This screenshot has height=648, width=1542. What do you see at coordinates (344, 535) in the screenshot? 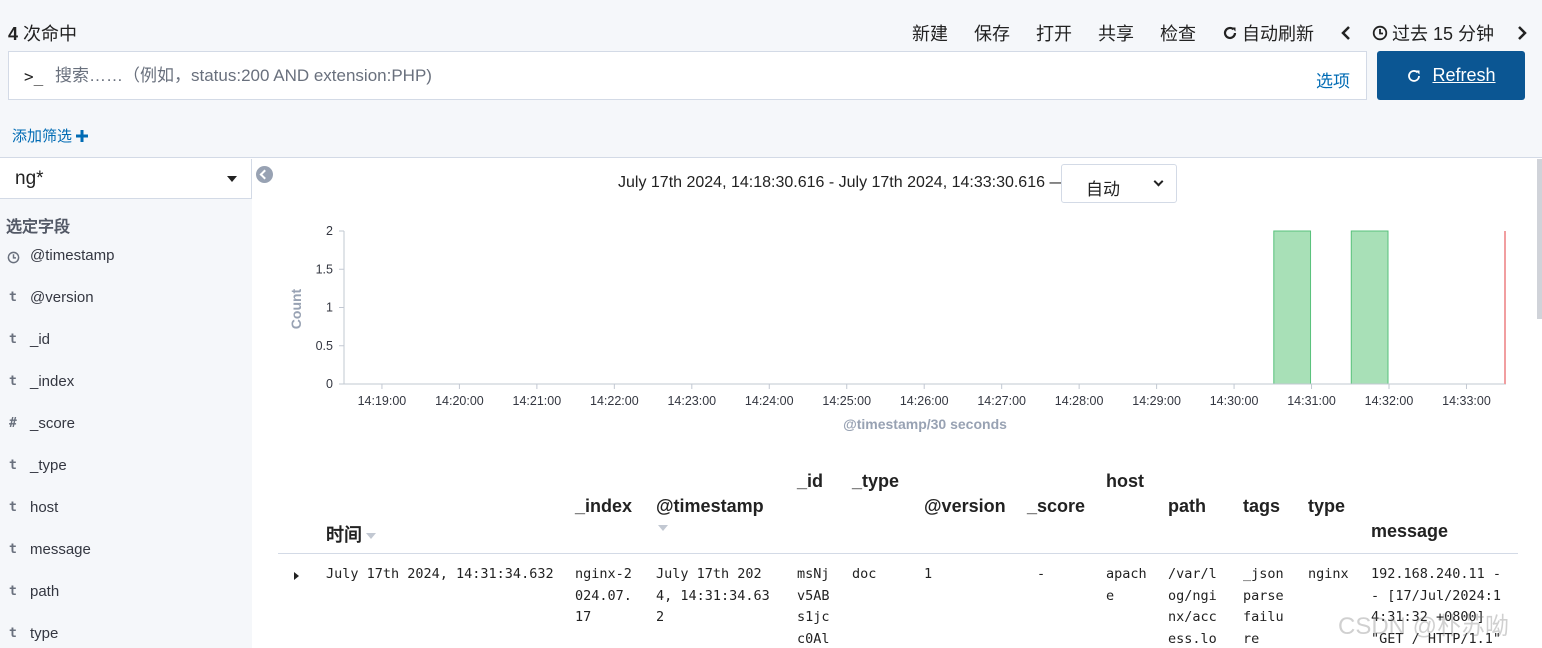
I see `column-header-label: 时间` at bounding box center [344, 535].